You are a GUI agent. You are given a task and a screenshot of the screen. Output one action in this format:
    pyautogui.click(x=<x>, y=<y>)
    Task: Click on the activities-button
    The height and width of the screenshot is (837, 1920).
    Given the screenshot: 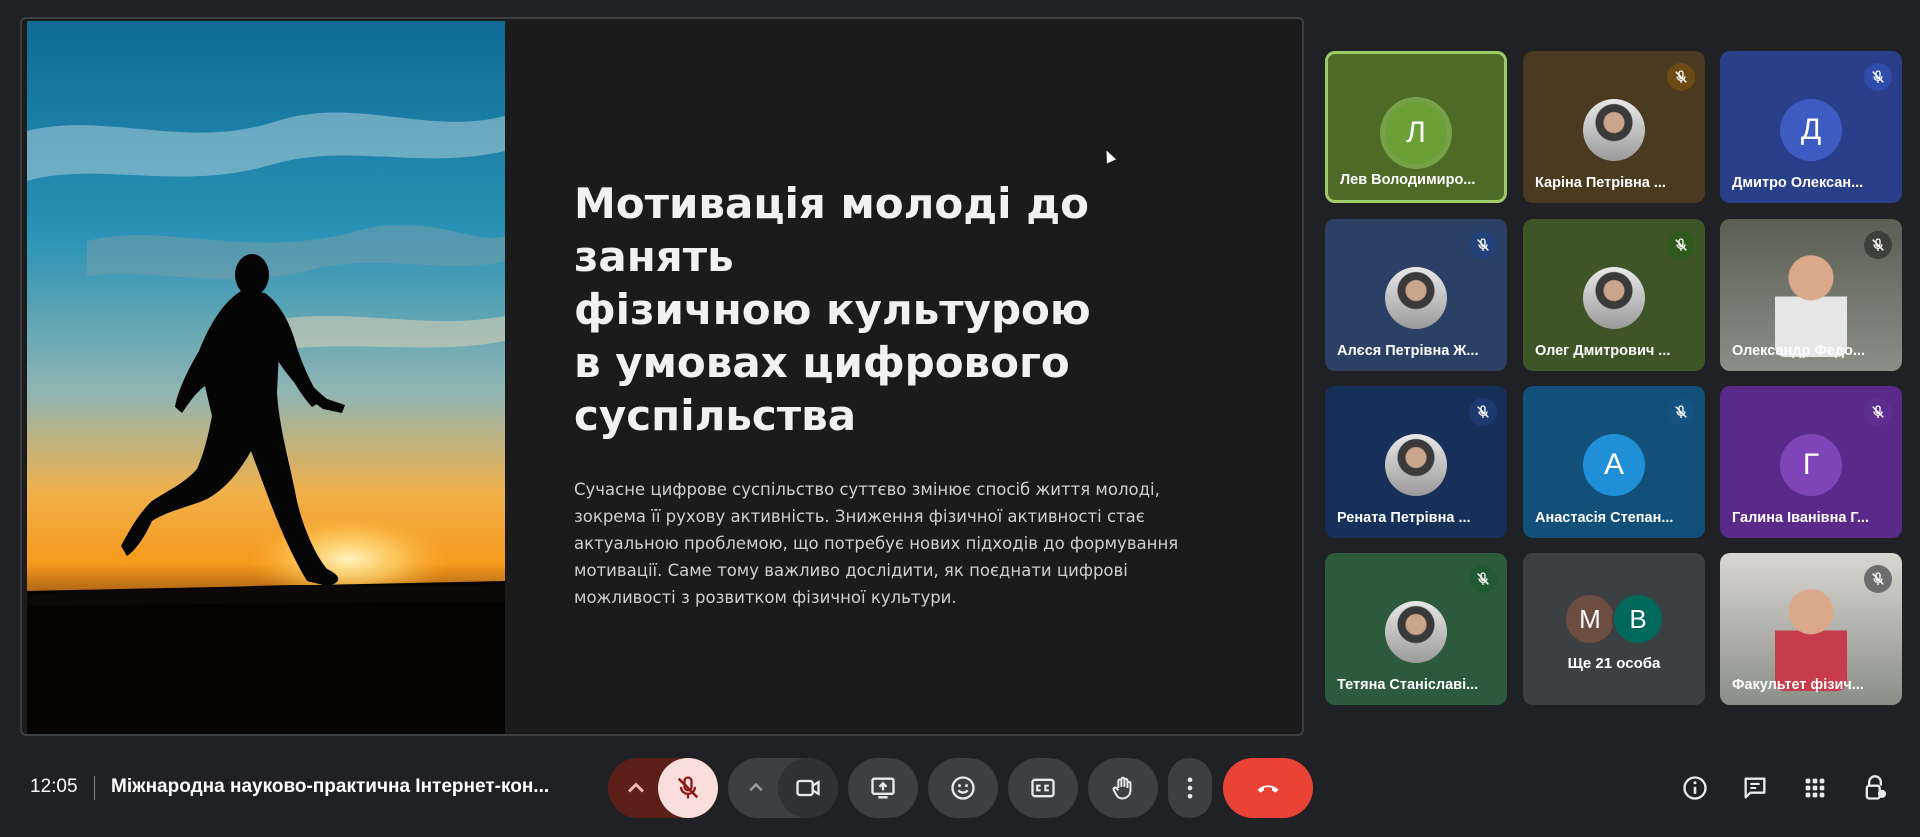 What is the action you would take?
    pyautogui.click(x=1815, y=788)
    